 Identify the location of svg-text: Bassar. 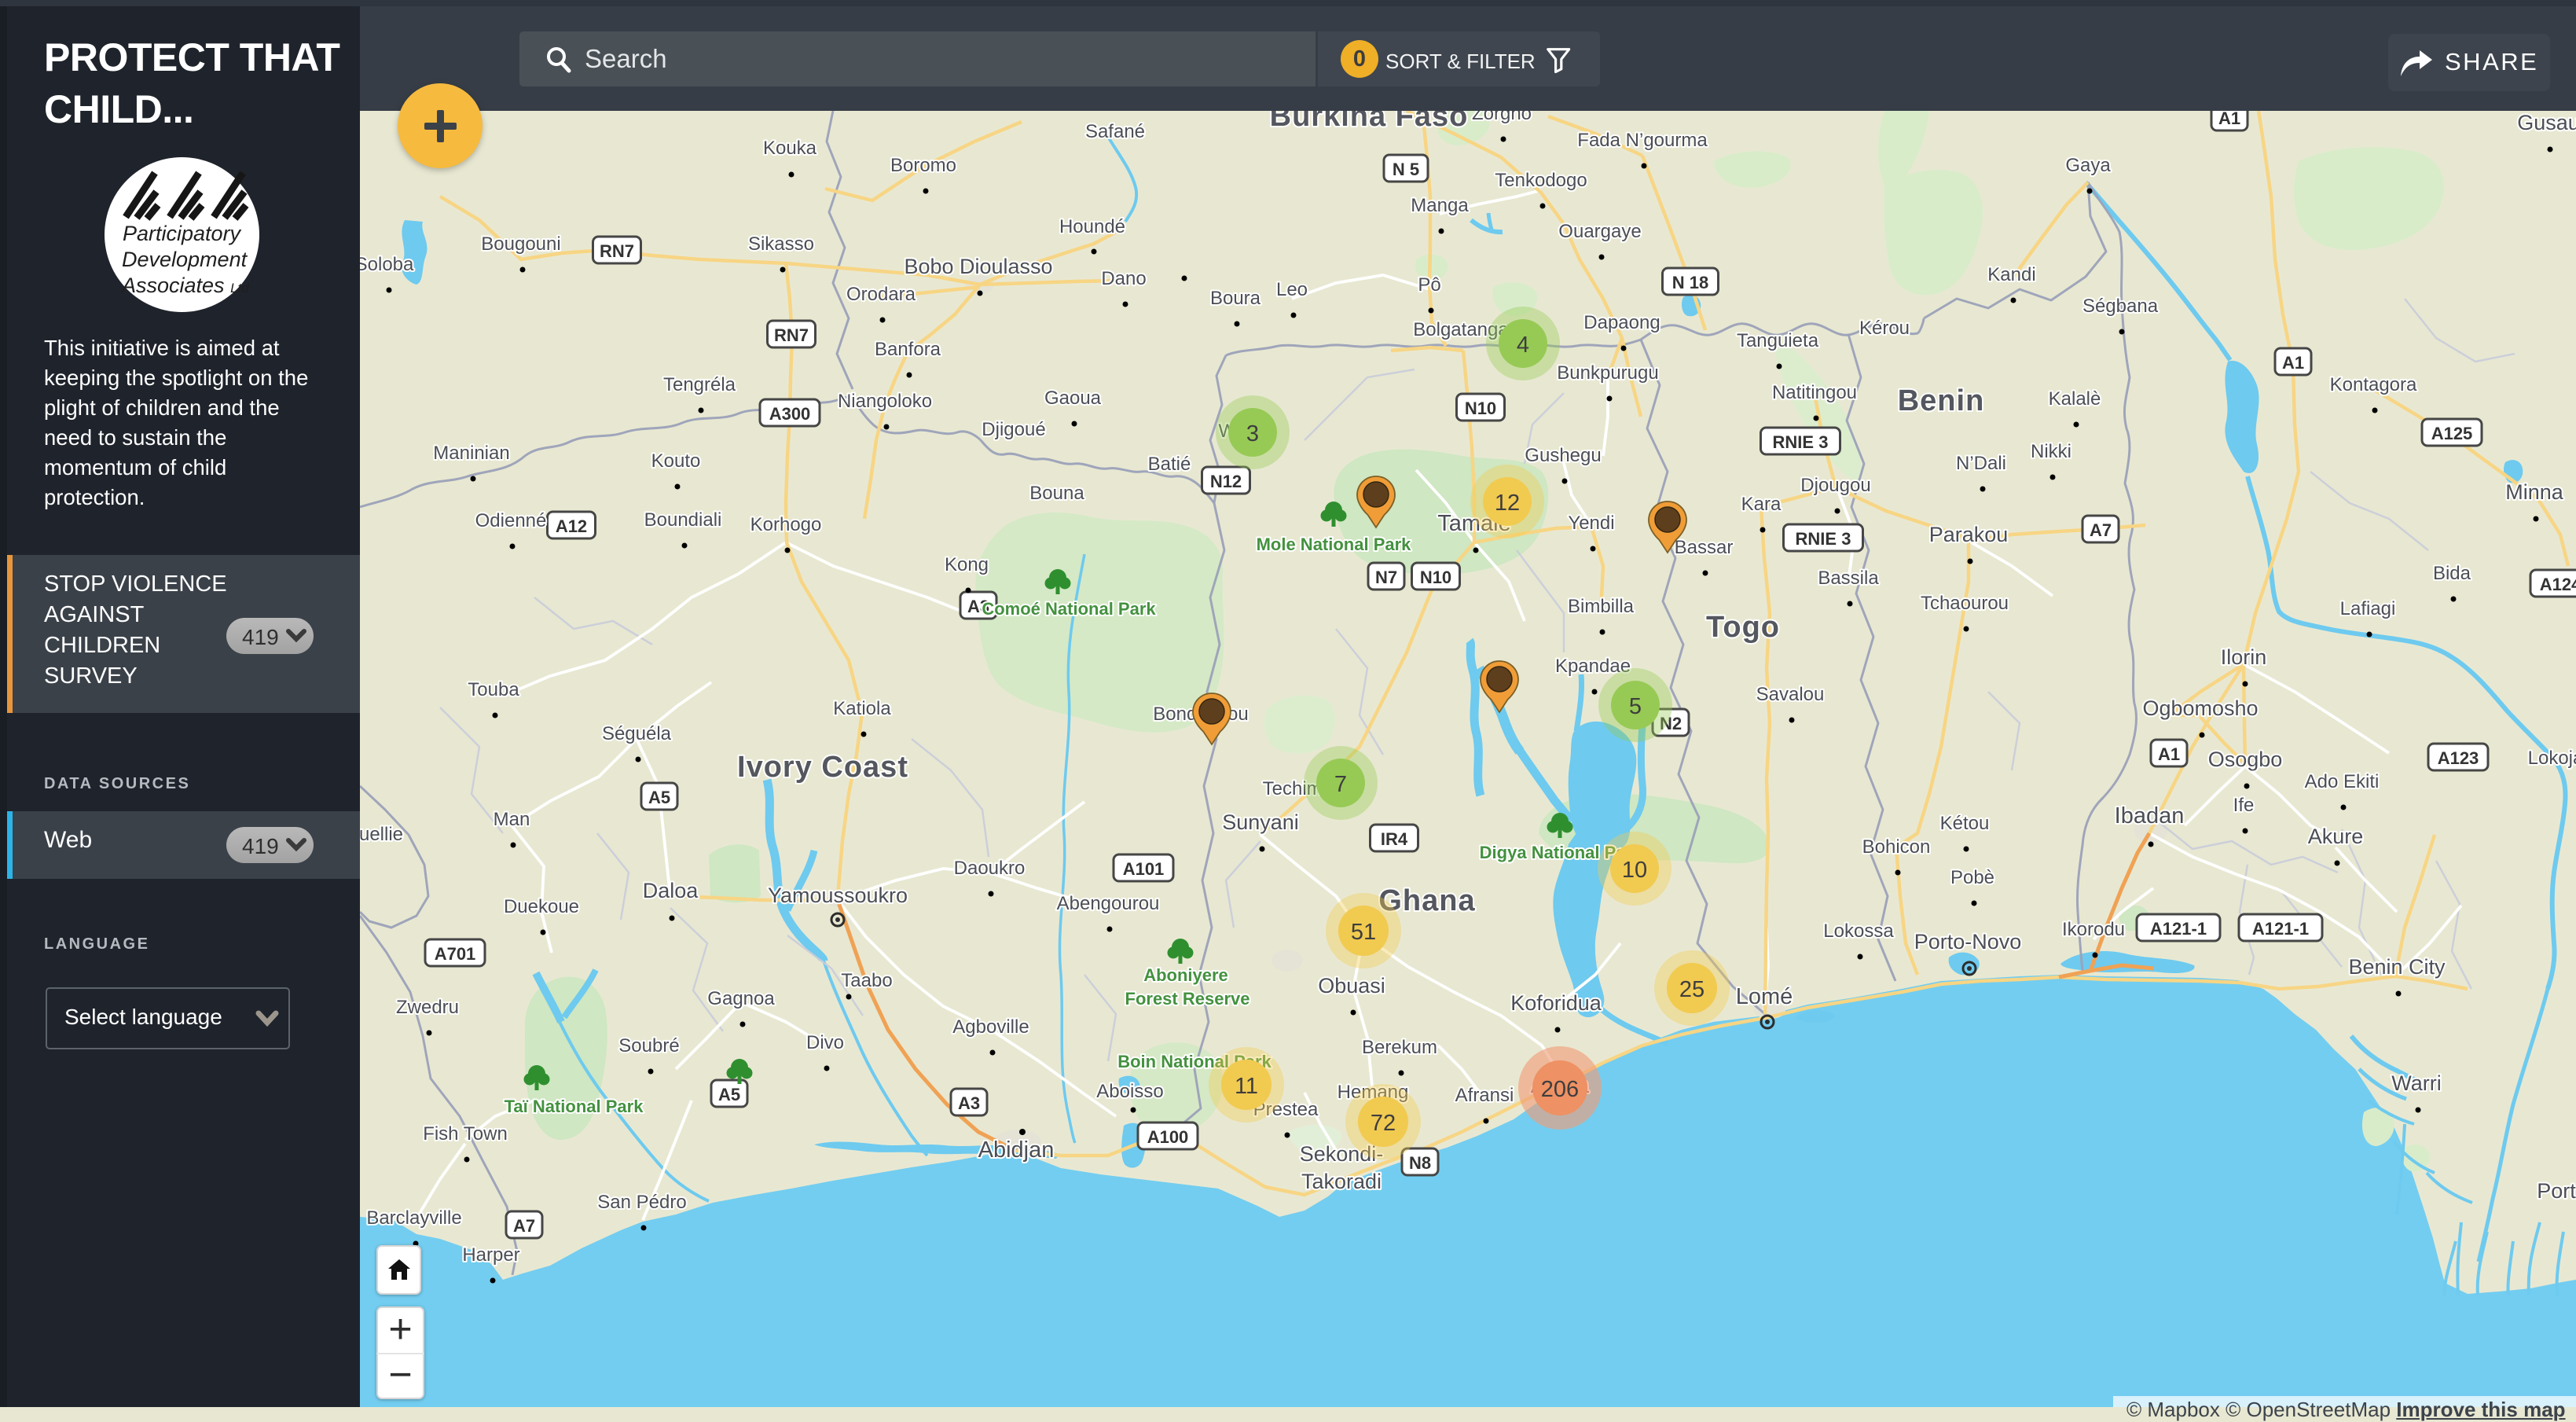
(1704, 547).